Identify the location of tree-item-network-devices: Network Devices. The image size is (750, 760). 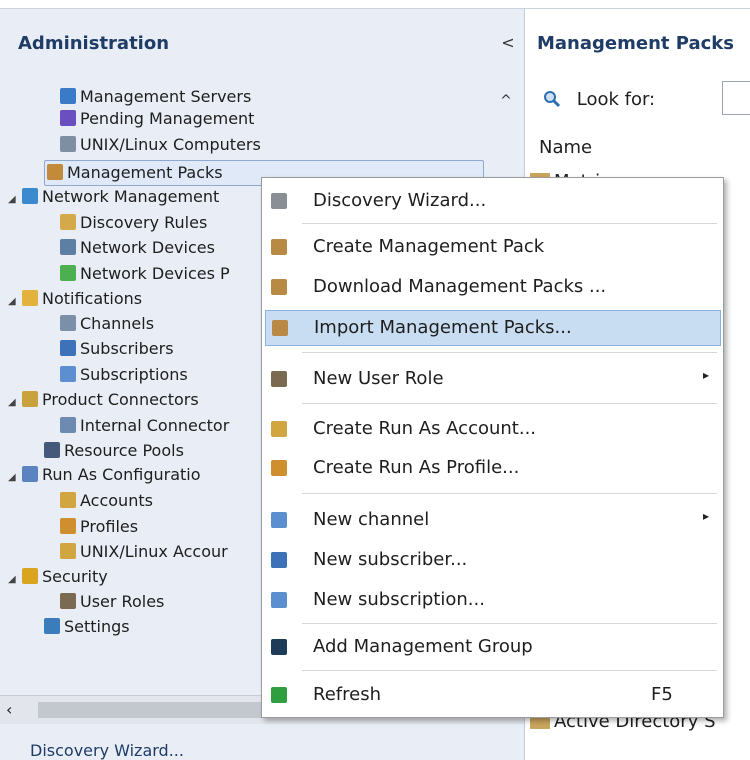
(137, 248).